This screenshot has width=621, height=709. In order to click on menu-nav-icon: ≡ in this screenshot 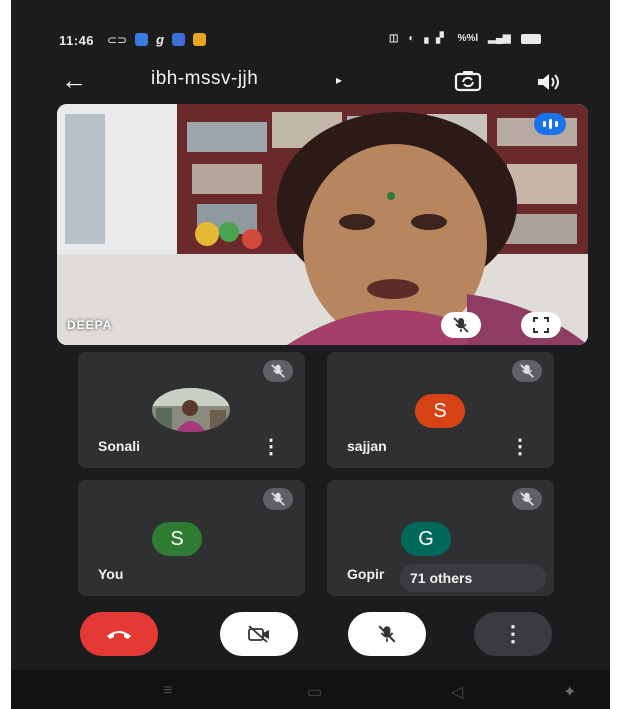, I will do `click(167, 691)`.